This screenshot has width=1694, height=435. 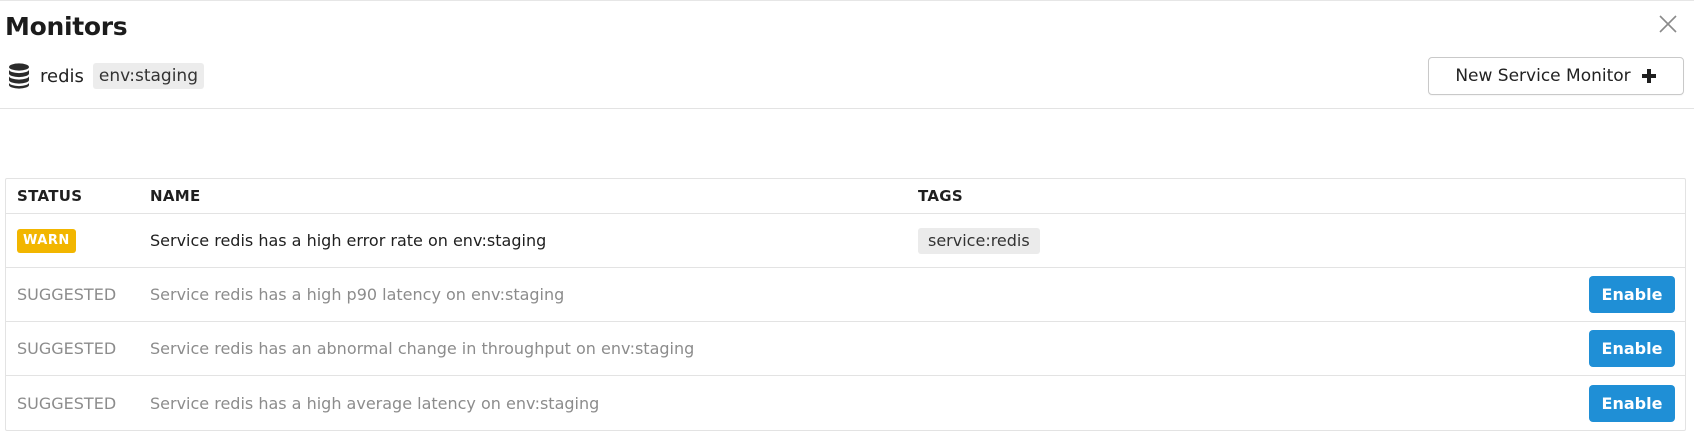 I want to click on database-icon, so click(x=19, y=76).